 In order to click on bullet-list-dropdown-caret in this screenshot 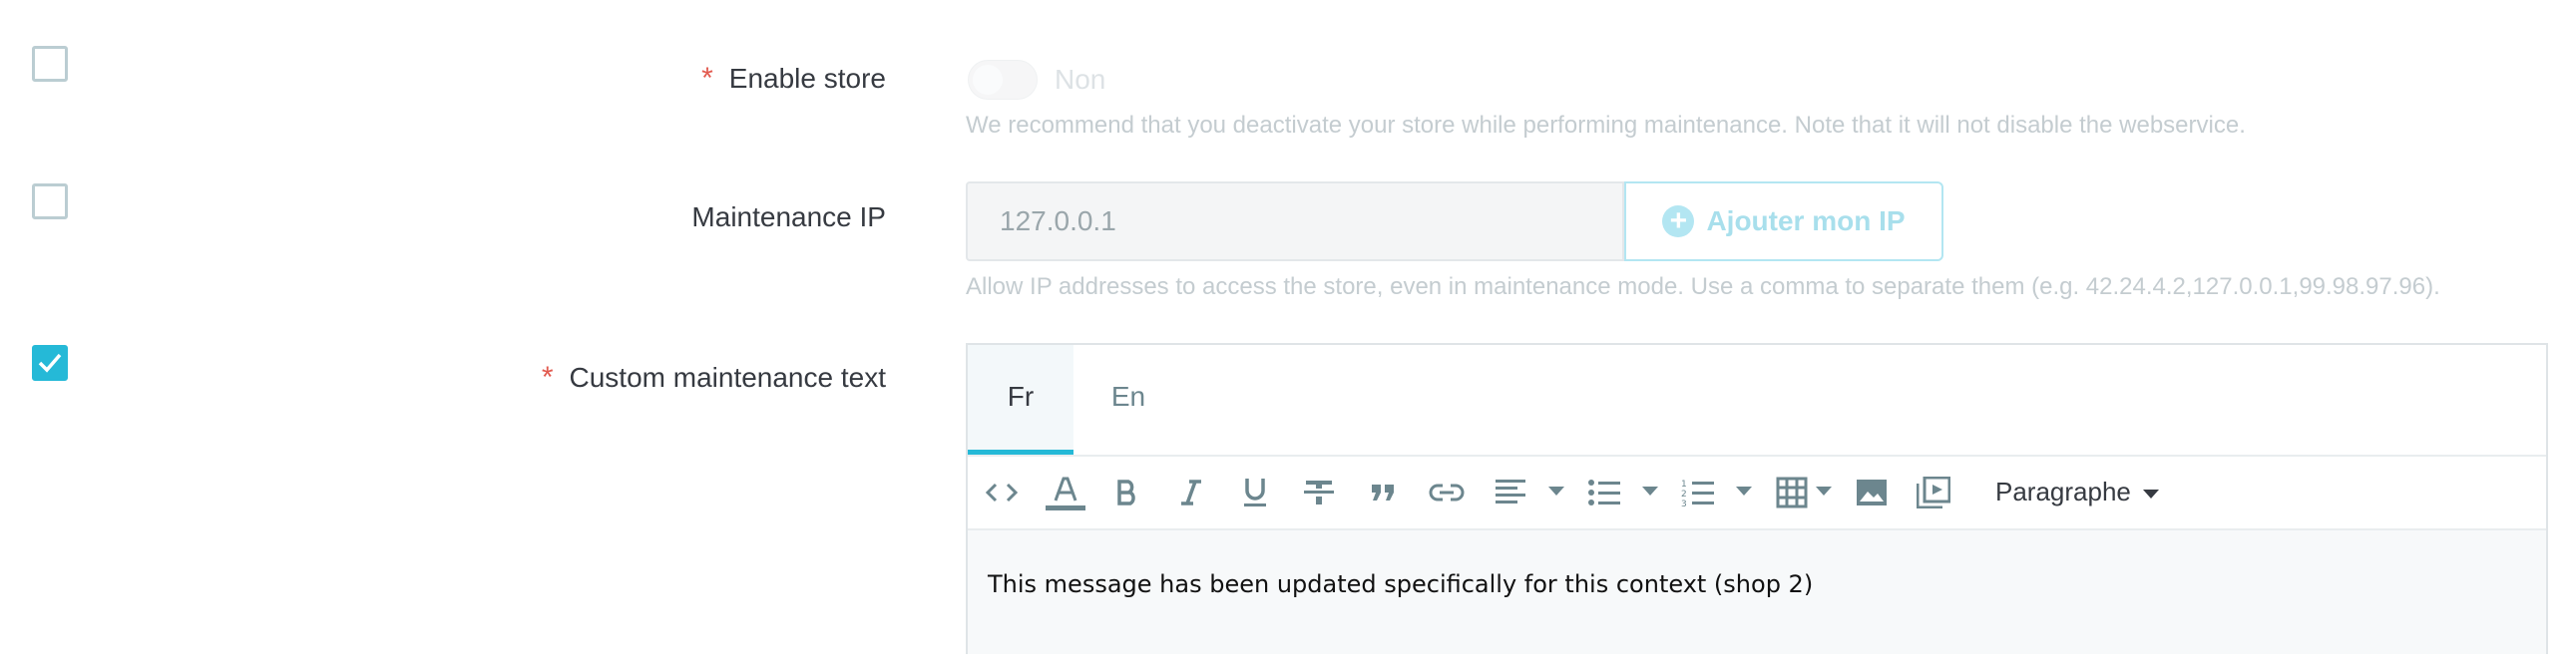, I will do `click(1650, 491)`.